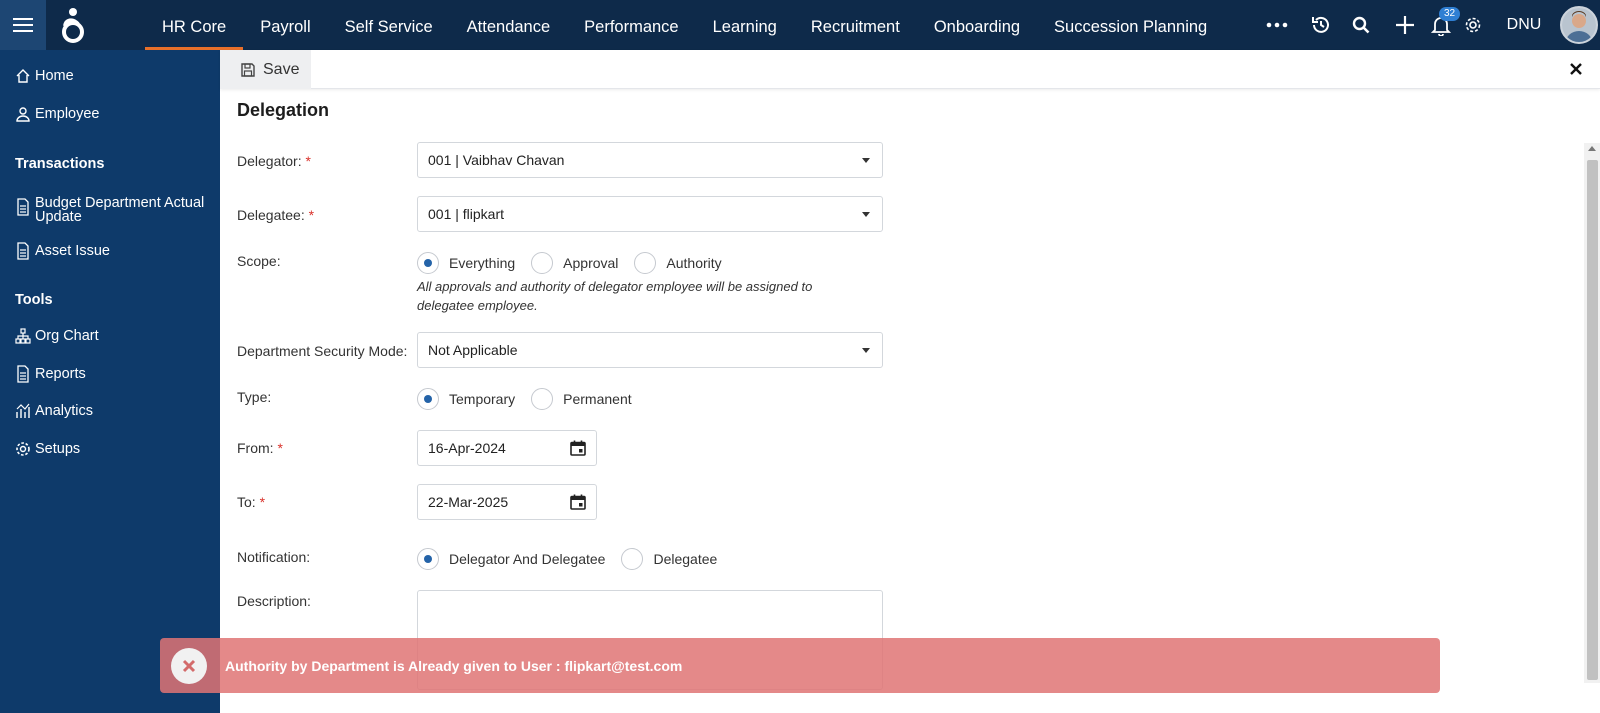 The width and height of the screenshot is (1600, 713). What do you see at coordinates (276, 215) in the screenshot?
I see `delegatee-label: Delegatee: *` at bounding box center [276, 215].